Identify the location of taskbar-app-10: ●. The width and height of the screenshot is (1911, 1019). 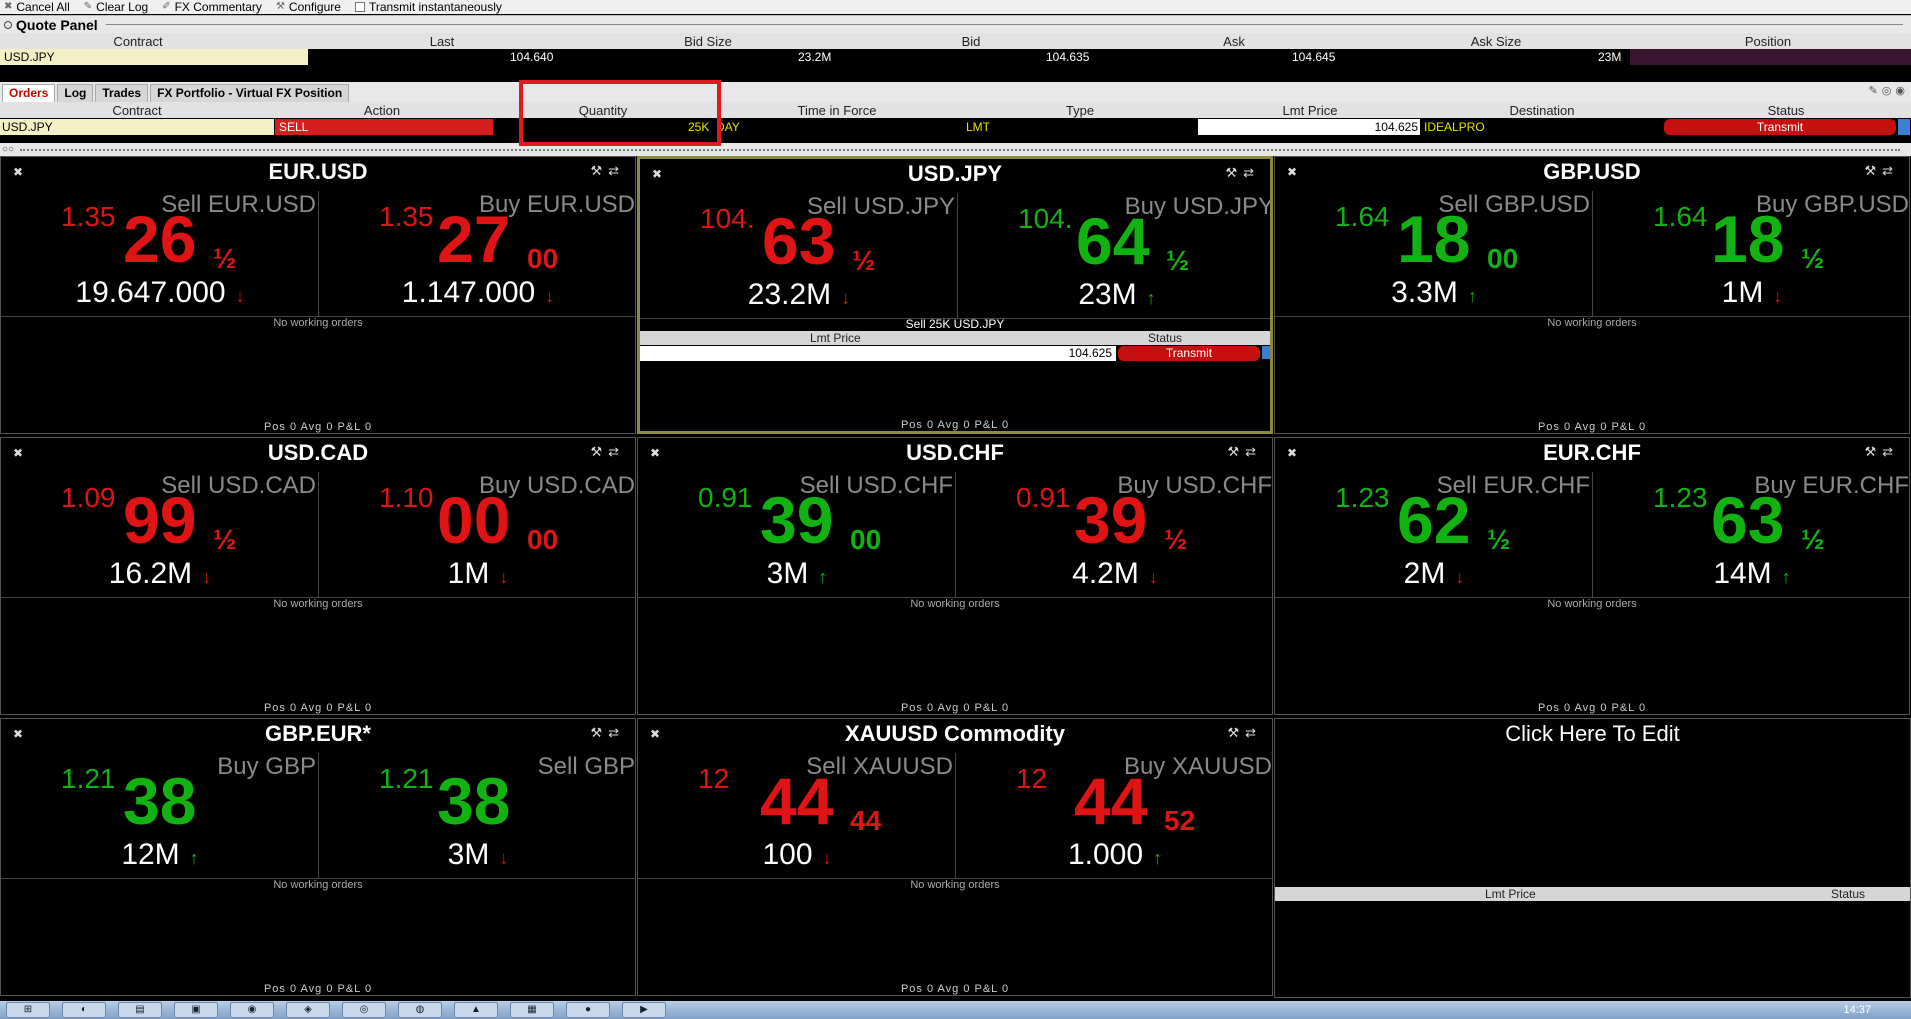
(588, 1010).